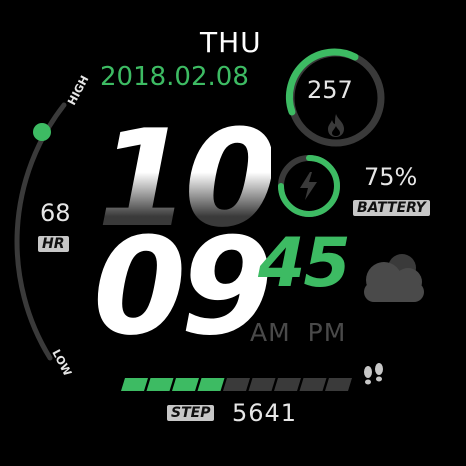 The image size is (466, 466). I want to click on cloud-icon, so click(394, 278).